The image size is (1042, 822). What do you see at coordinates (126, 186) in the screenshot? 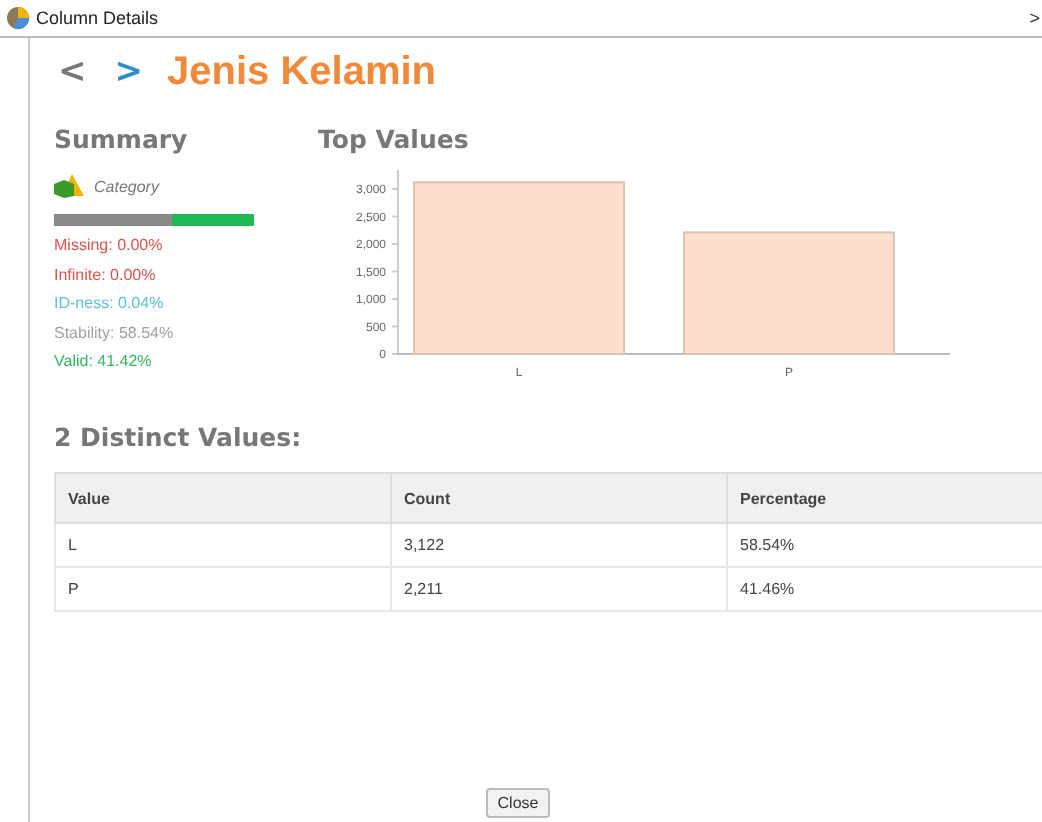
I see `type-label: Category` at bounding box center [126, 186].